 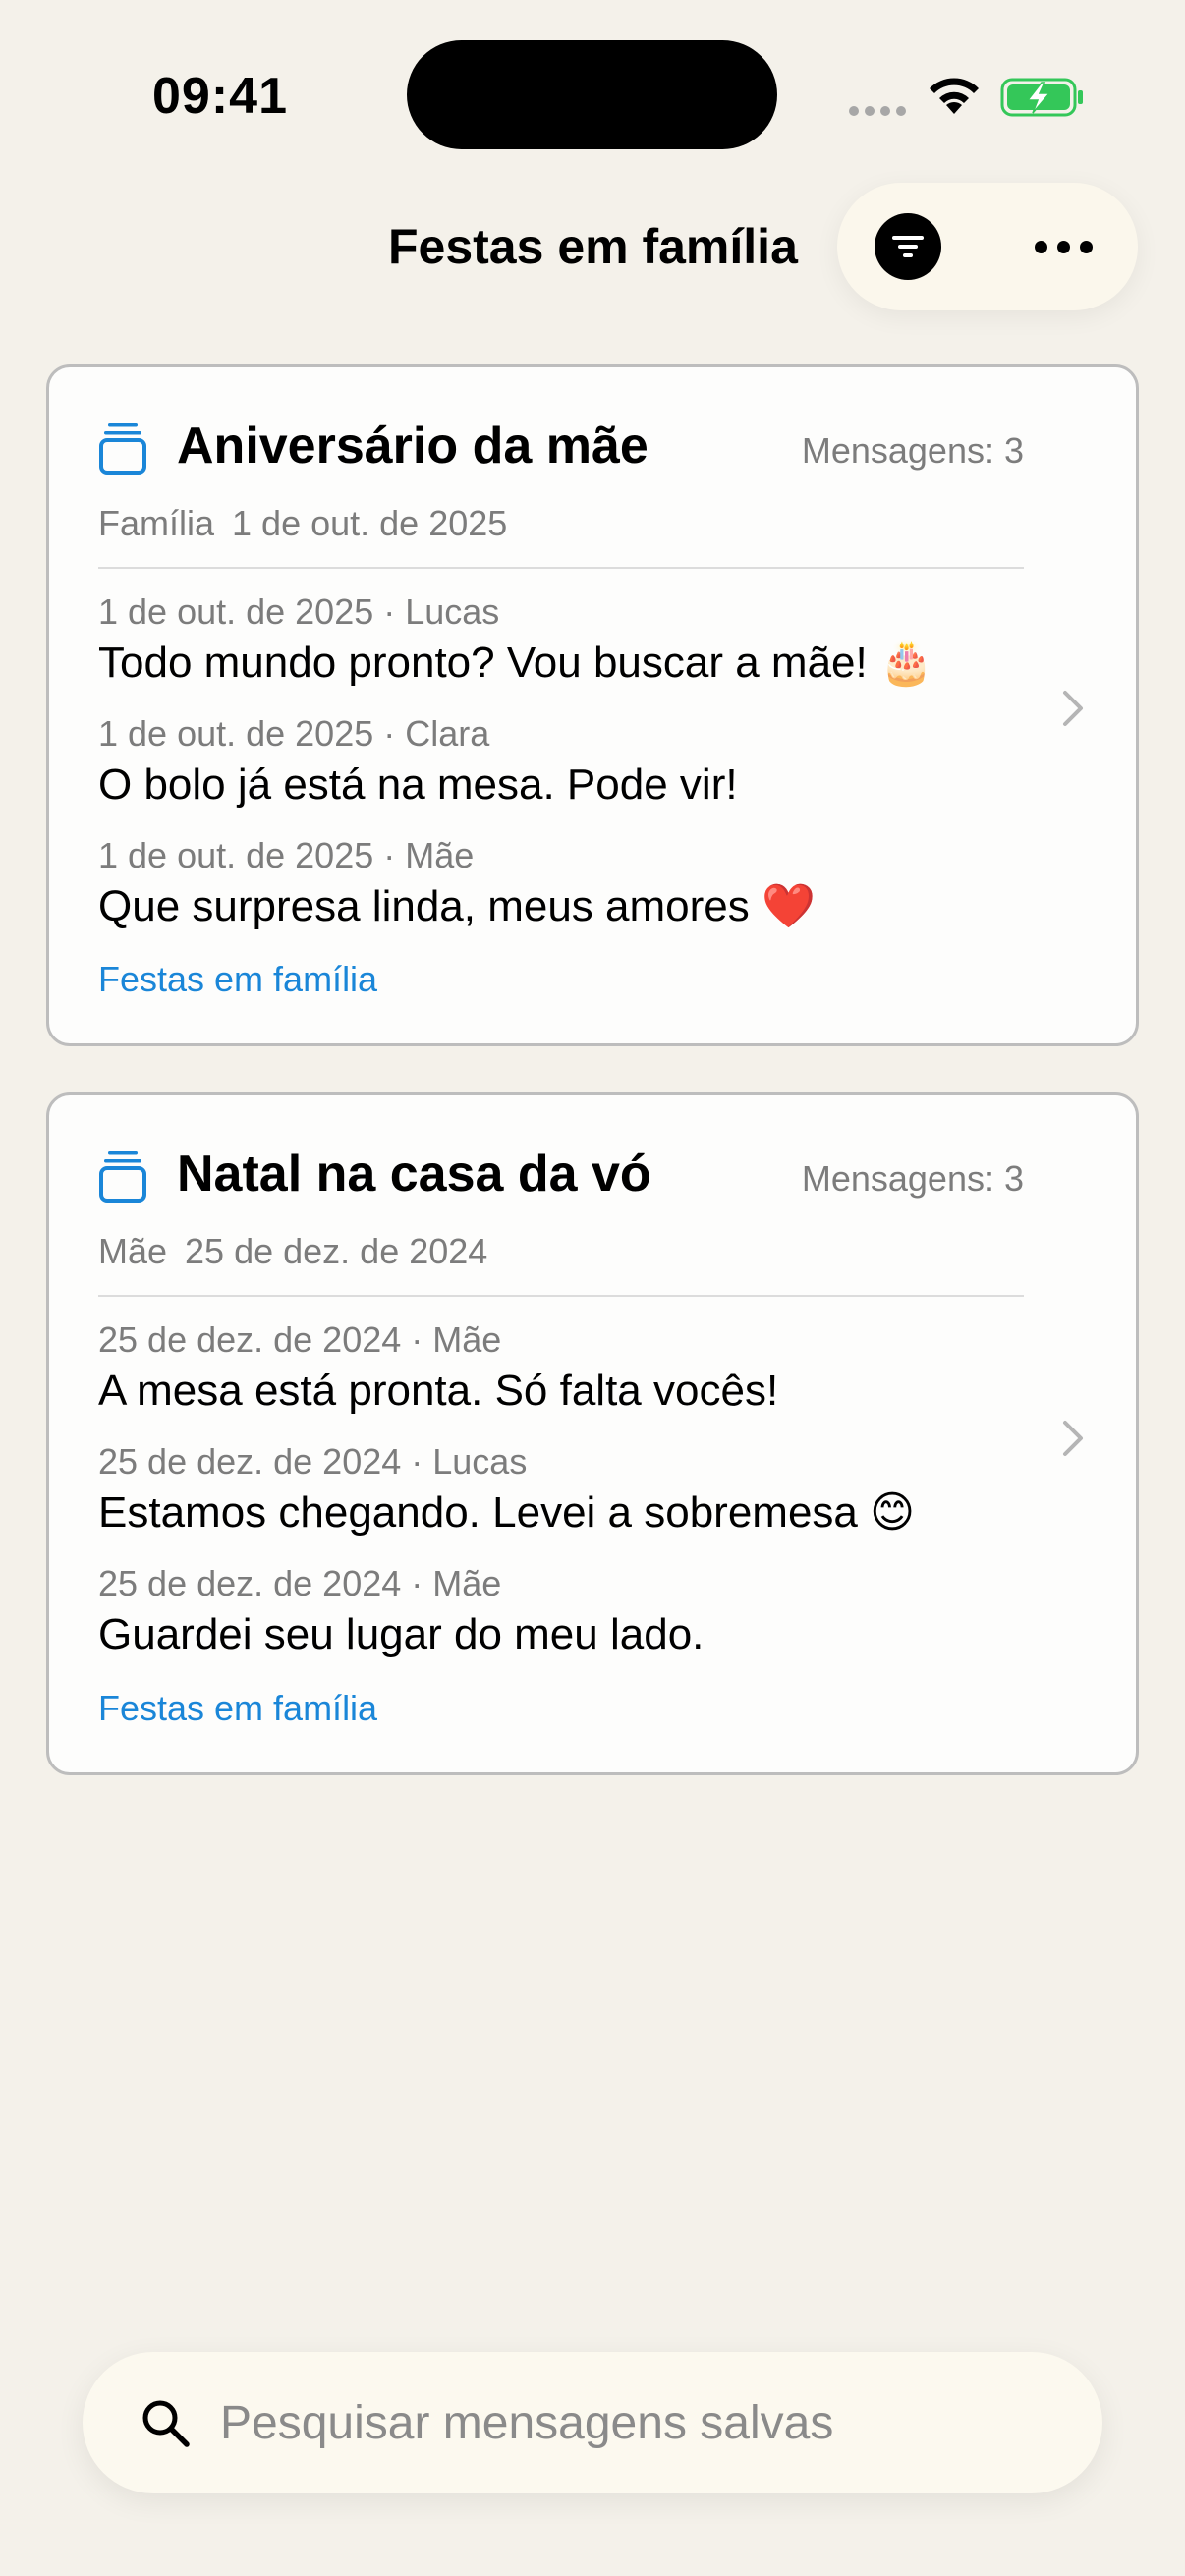 What do you see at coordinates (1063, 246) in the screenshot?
I see `more-options-button` at bounding box center [1063, 246].